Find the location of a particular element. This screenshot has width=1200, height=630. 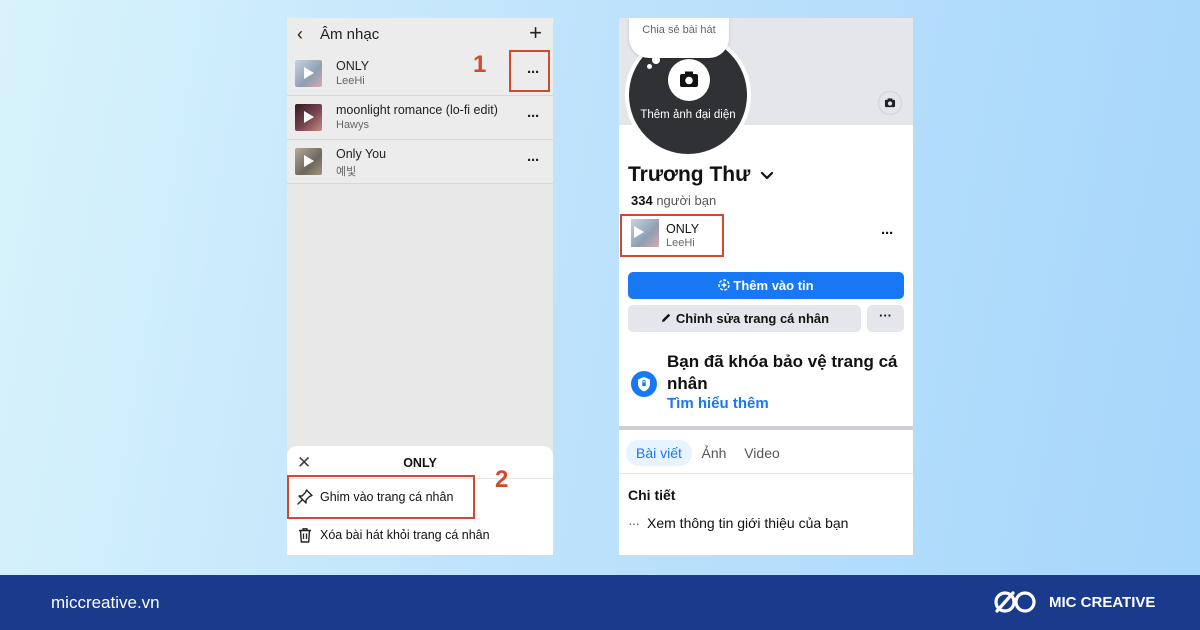

footer-url: miccreative.vn is located at coordinates (105, 602).